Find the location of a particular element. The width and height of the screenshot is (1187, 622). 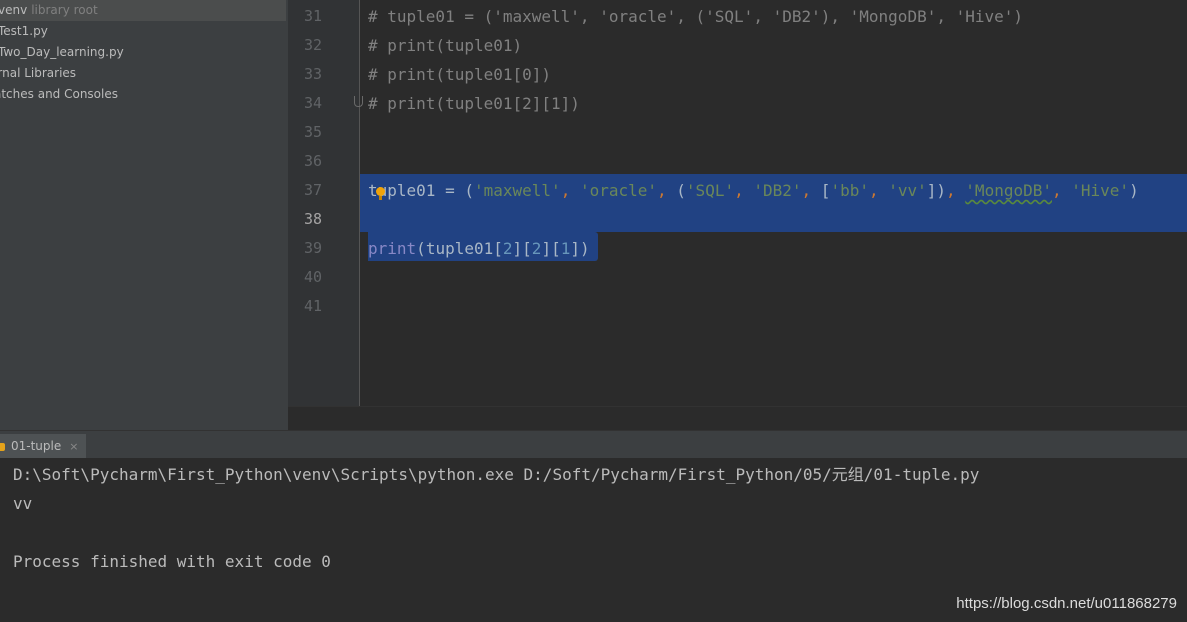

tree-item-label: Test1.py is located at coordinates (24, 31).